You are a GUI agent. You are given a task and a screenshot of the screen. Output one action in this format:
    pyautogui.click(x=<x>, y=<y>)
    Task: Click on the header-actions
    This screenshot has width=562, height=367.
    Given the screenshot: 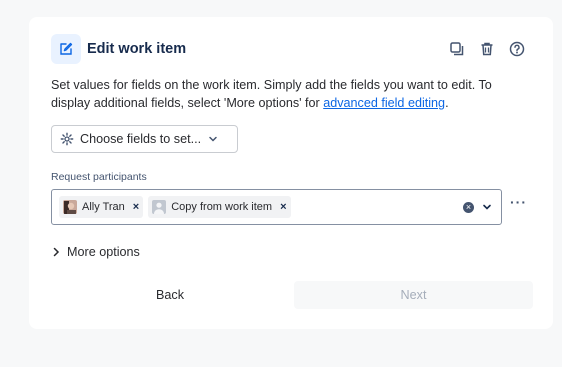 What is the action you would take?
    pyautogui.click(x=487, y=49)
    